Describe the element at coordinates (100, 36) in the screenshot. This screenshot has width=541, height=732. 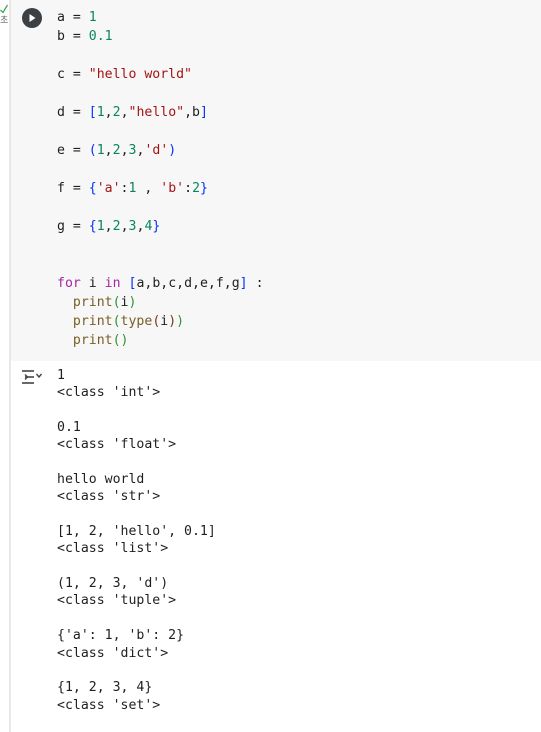
I see `code-token: 0.1` at that location.